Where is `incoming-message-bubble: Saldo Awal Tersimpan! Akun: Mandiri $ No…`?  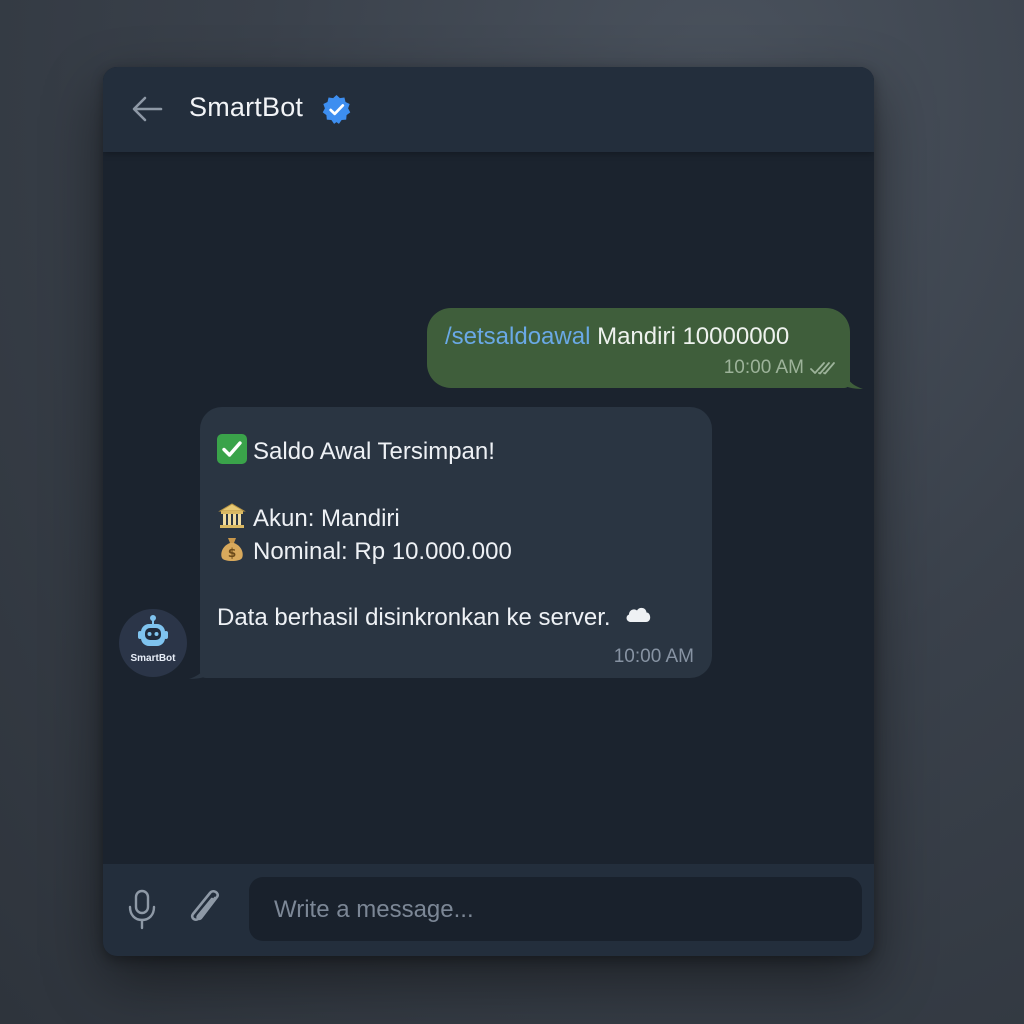 incoming-message-bubble: Saldo Awal Tersimpan! Akun: Mandiri $ No… is located at coordinates (456, 542).